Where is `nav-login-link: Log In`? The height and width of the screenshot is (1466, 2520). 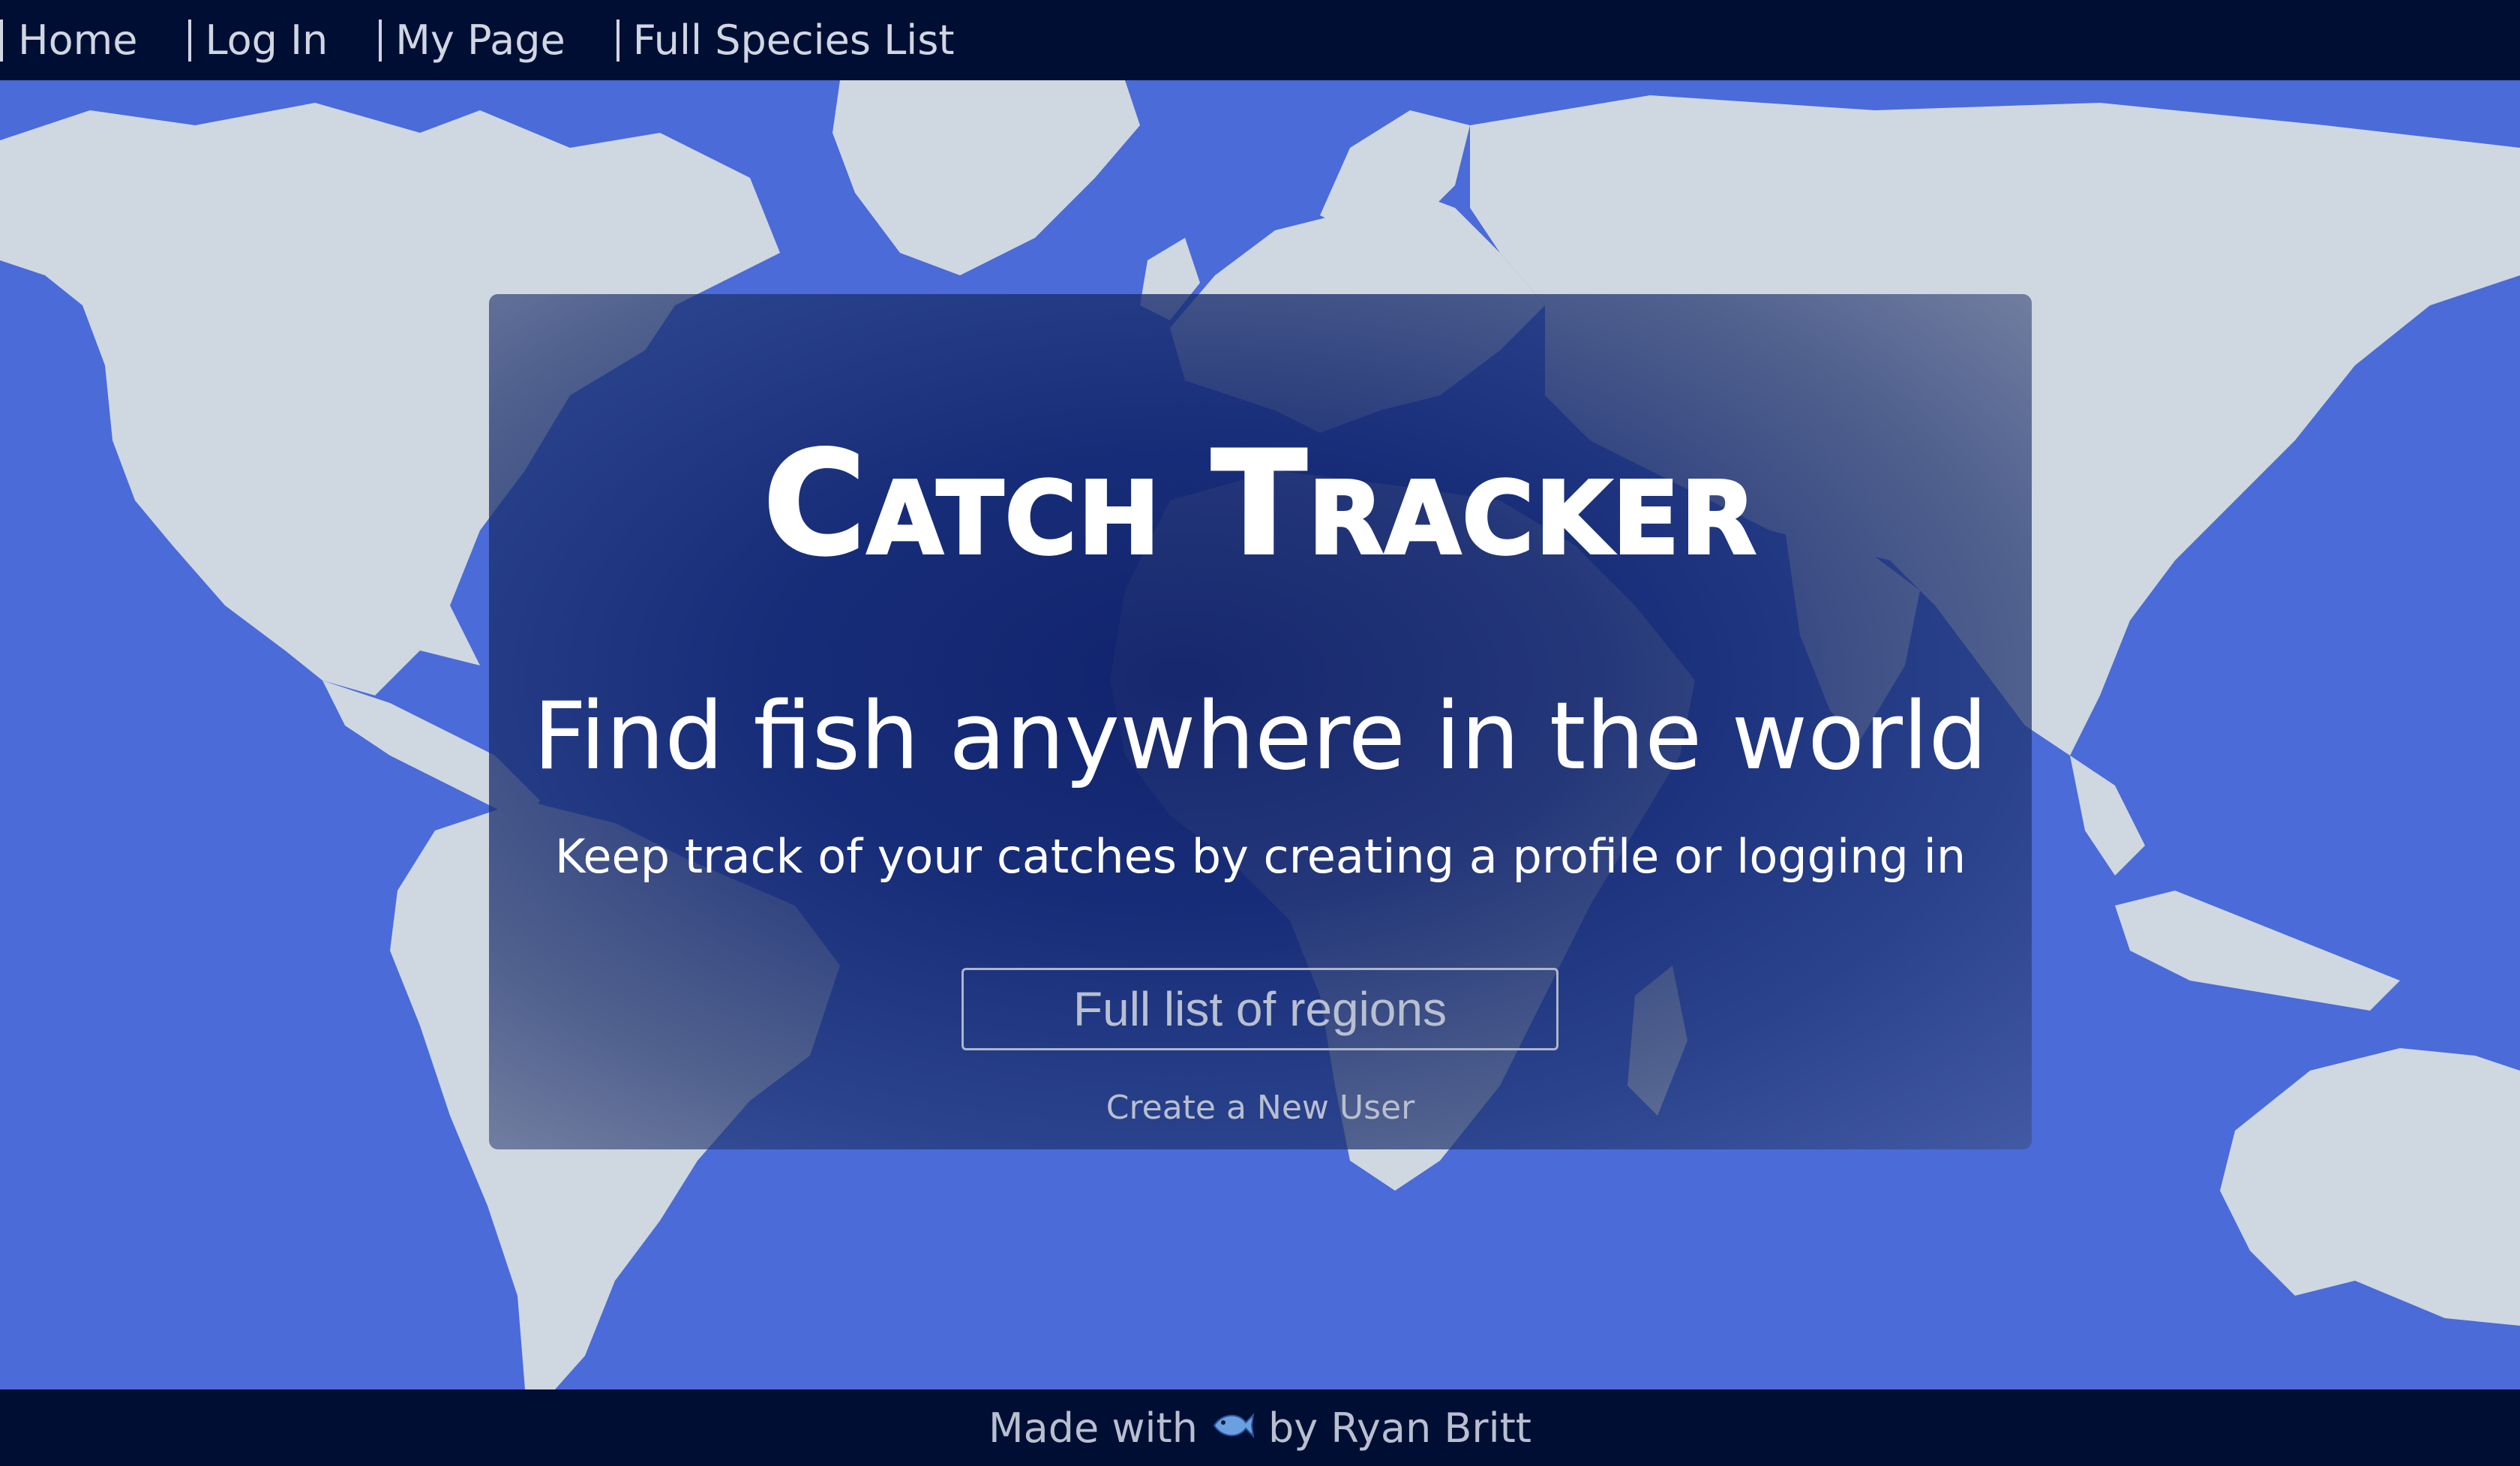 nav-login-link: Log In is located at coordinates (259, 40).